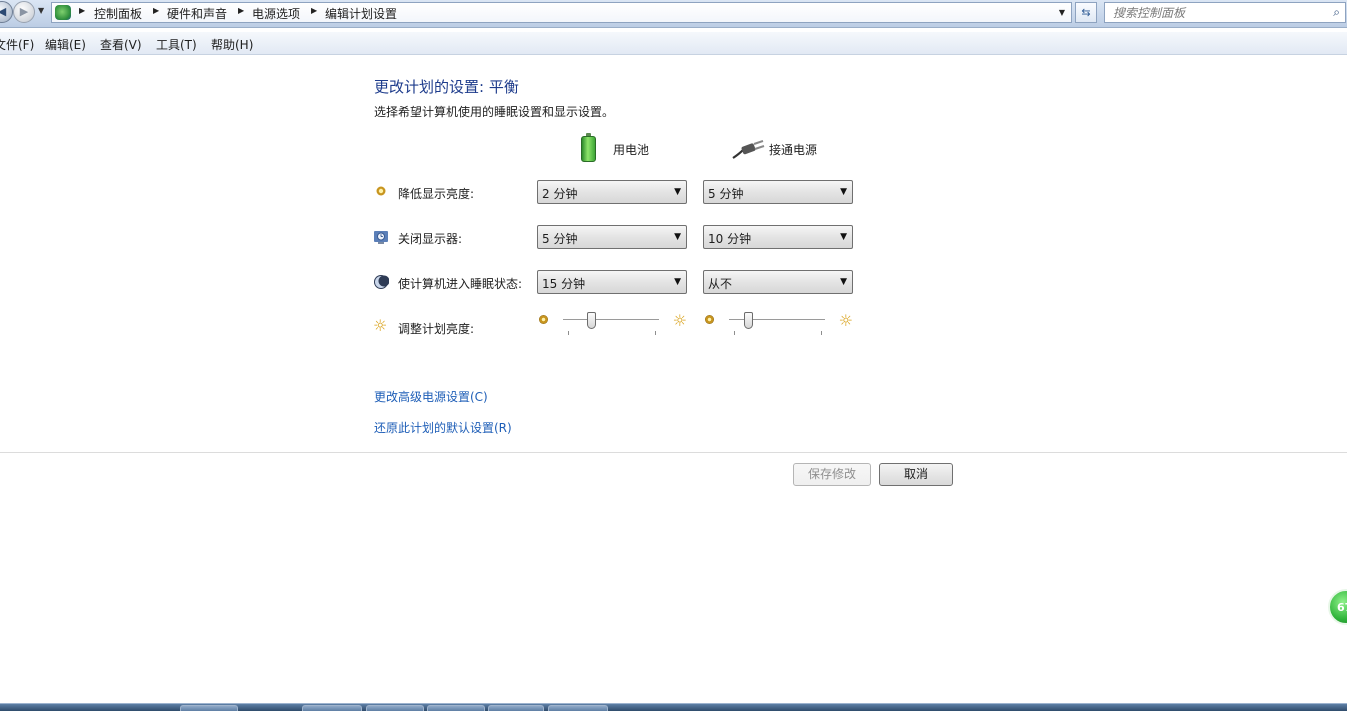 Image resolution: width=1347 pixels, height=711 pixels. I want to click on back-button: ◀, so click(6, 12).